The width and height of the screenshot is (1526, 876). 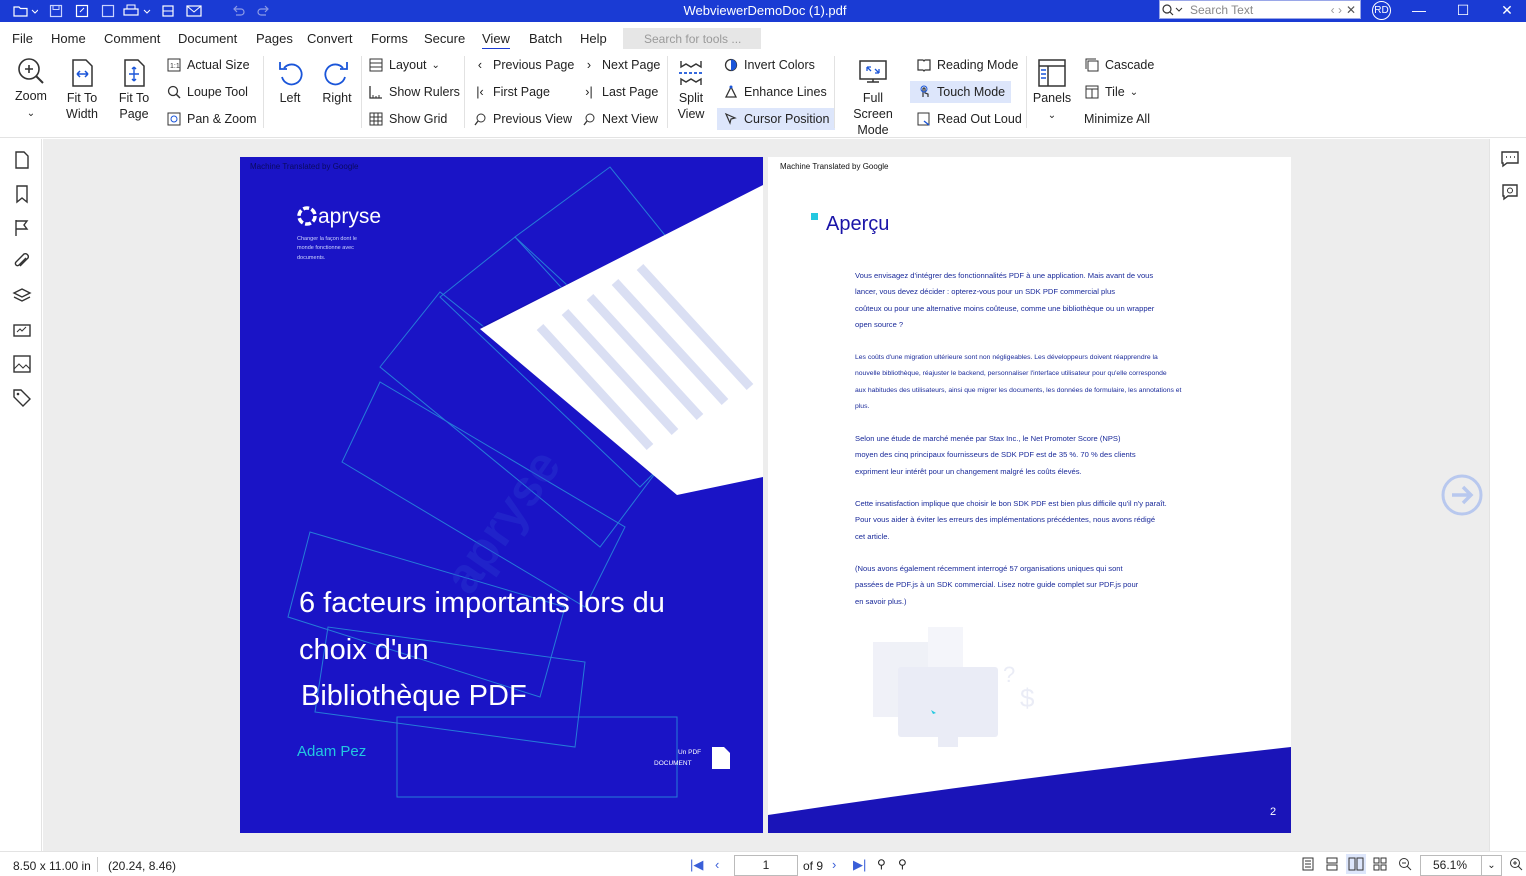 What do you see at coordinates (414, 696) in the screenshot?
I see `cover-title-line-3: Bibliothèque PDF` at bounding box center [414, 696].